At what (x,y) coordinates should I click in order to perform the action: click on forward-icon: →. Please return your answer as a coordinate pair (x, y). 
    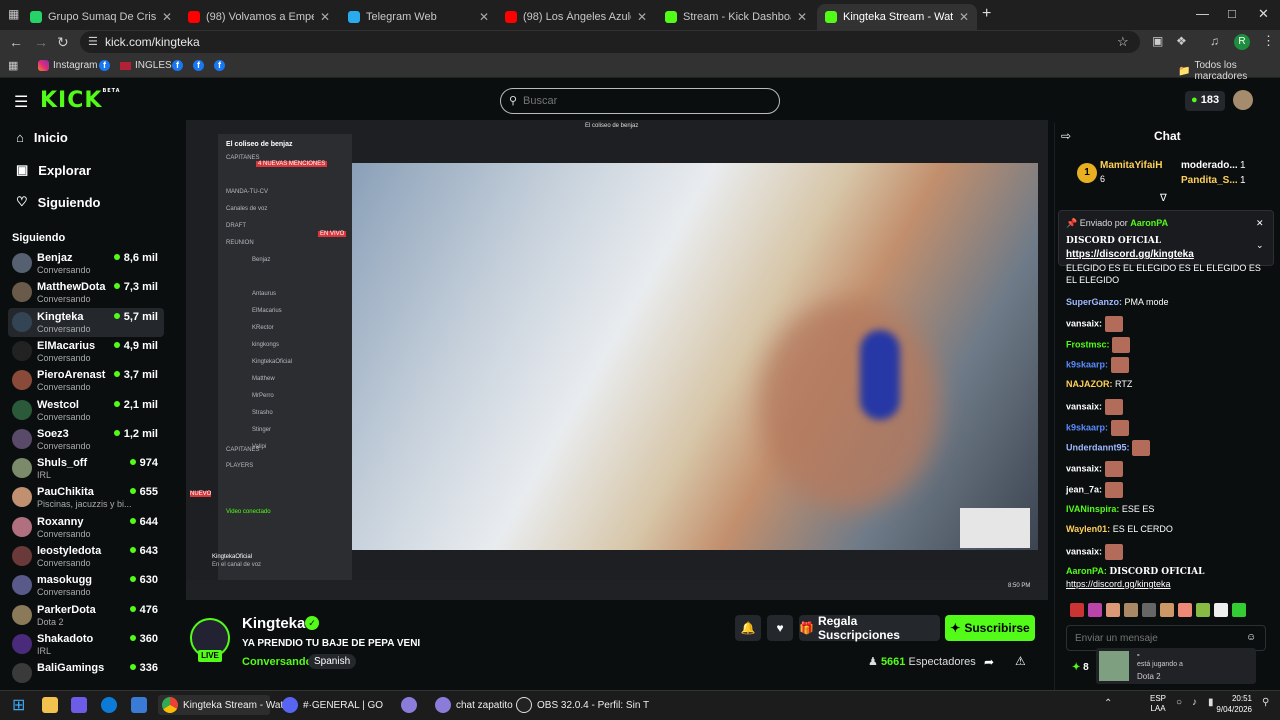
    Looking at the image, I should click on (41, 42).